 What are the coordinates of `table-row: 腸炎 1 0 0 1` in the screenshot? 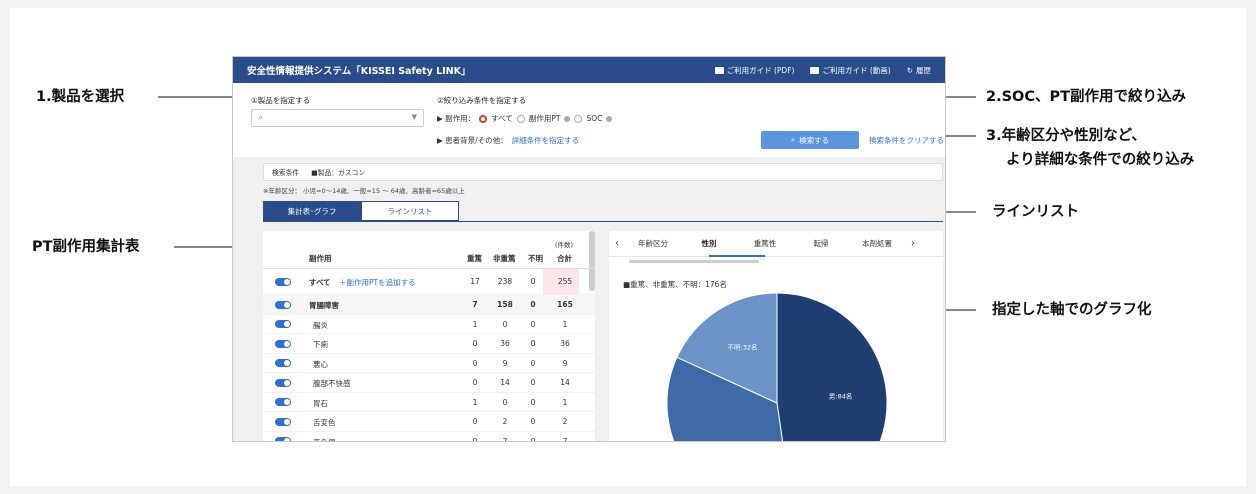 It's located at (429, 324).